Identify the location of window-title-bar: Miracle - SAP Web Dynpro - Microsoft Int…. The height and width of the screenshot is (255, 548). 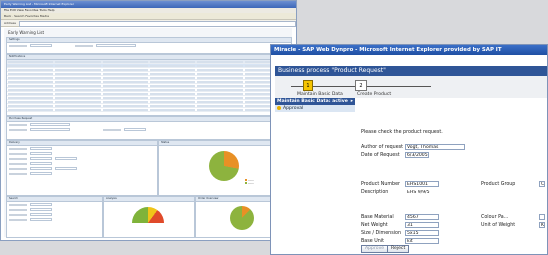
(409, 50).